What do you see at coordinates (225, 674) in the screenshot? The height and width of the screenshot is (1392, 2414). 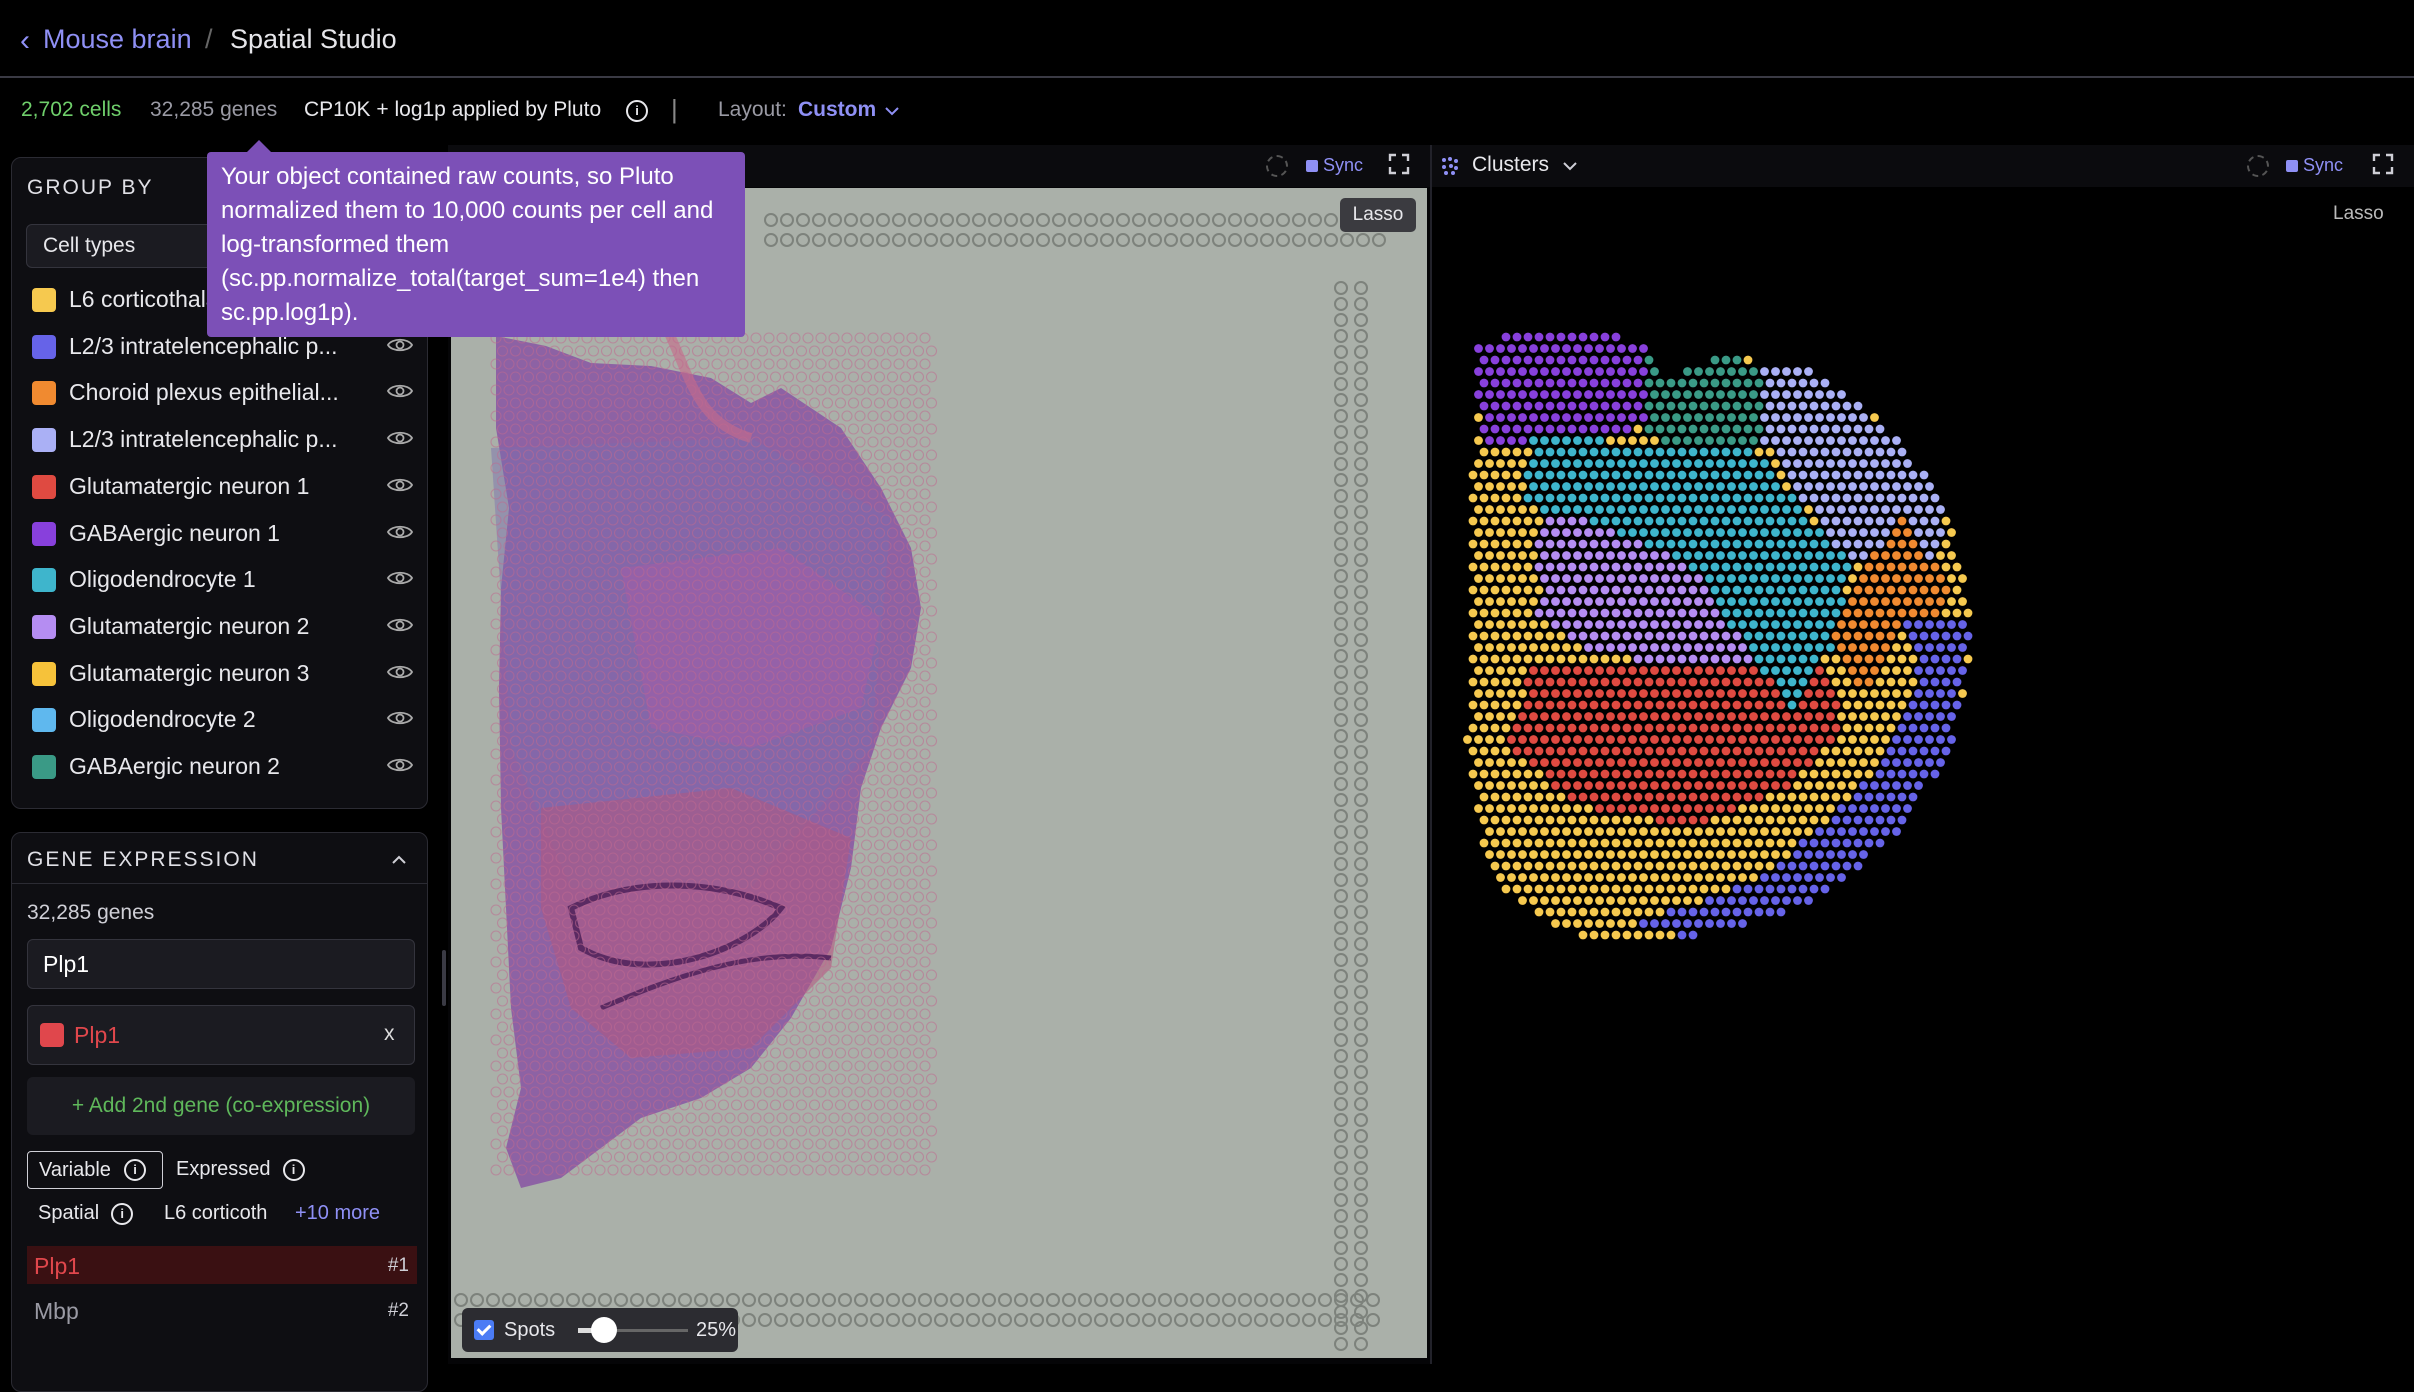 I see `cell-type-item: Glutamatergic neuron 3` at bounding box center [225, 674].